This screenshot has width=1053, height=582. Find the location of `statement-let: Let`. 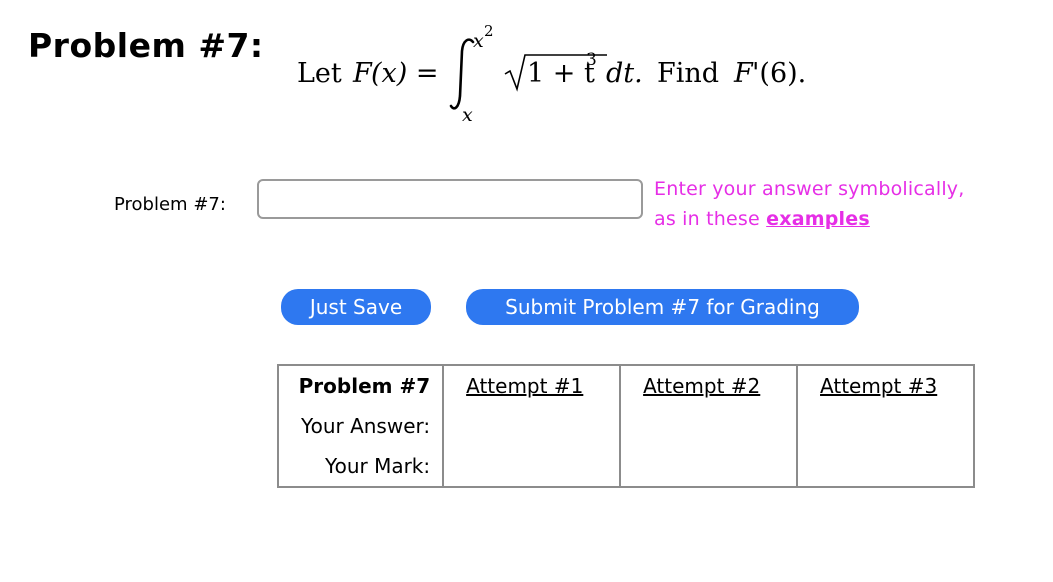

statement-let: Let is located at coordinates (319, 73).